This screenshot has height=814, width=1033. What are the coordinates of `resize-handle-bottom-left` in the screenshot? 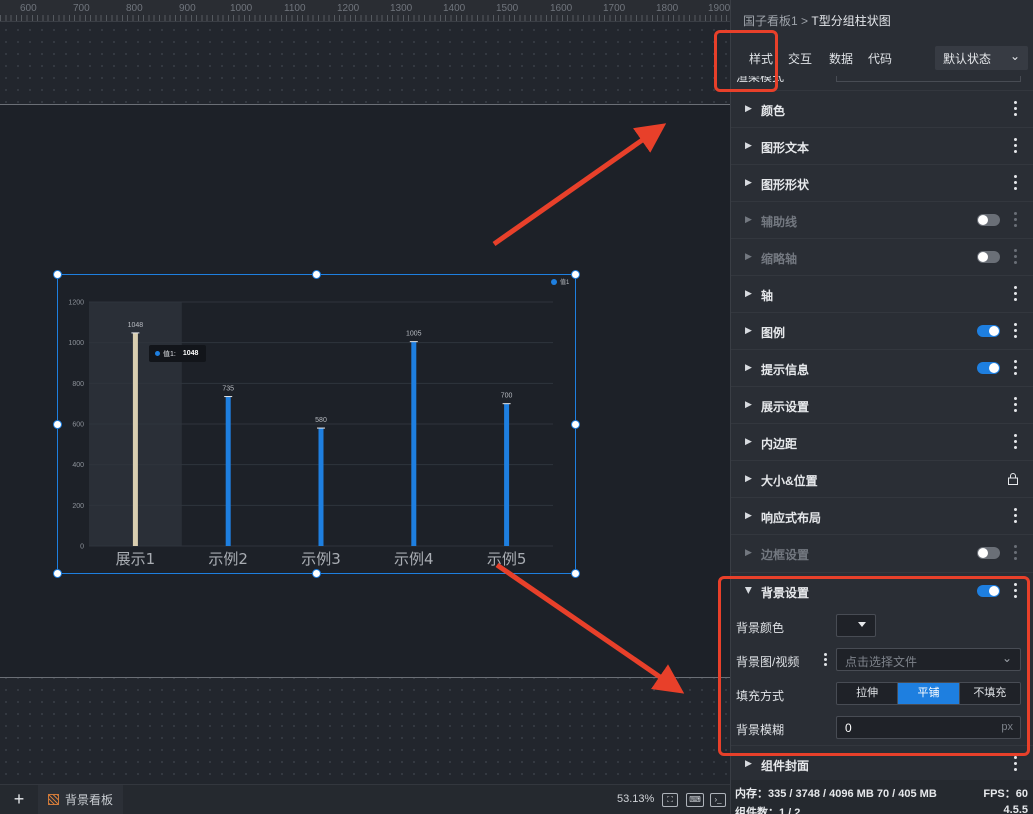 It's located at (57, 573).